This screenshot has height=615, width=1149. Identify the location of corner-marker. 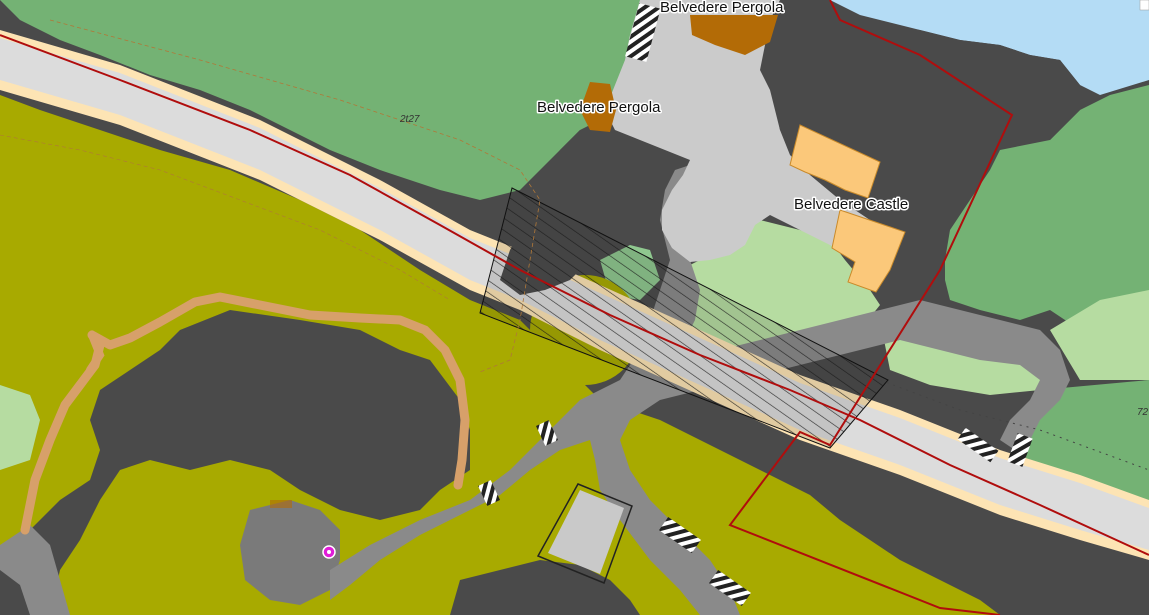
(1144, 5).